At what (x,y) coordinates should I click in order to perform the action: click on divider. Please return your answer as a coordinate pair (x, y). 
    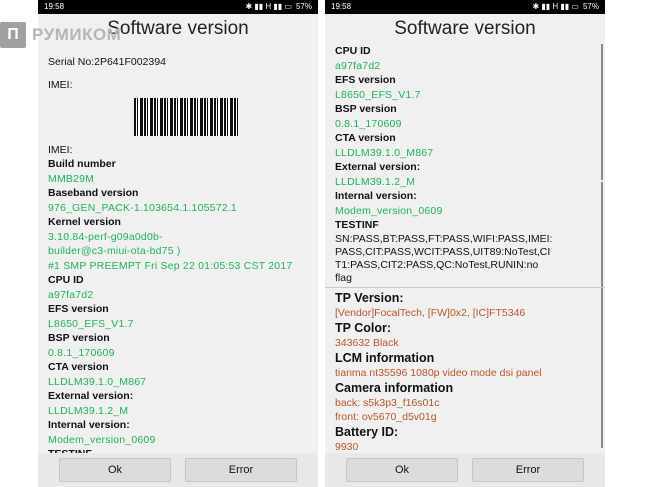
    Looking at the image, I should click on (465, 287).